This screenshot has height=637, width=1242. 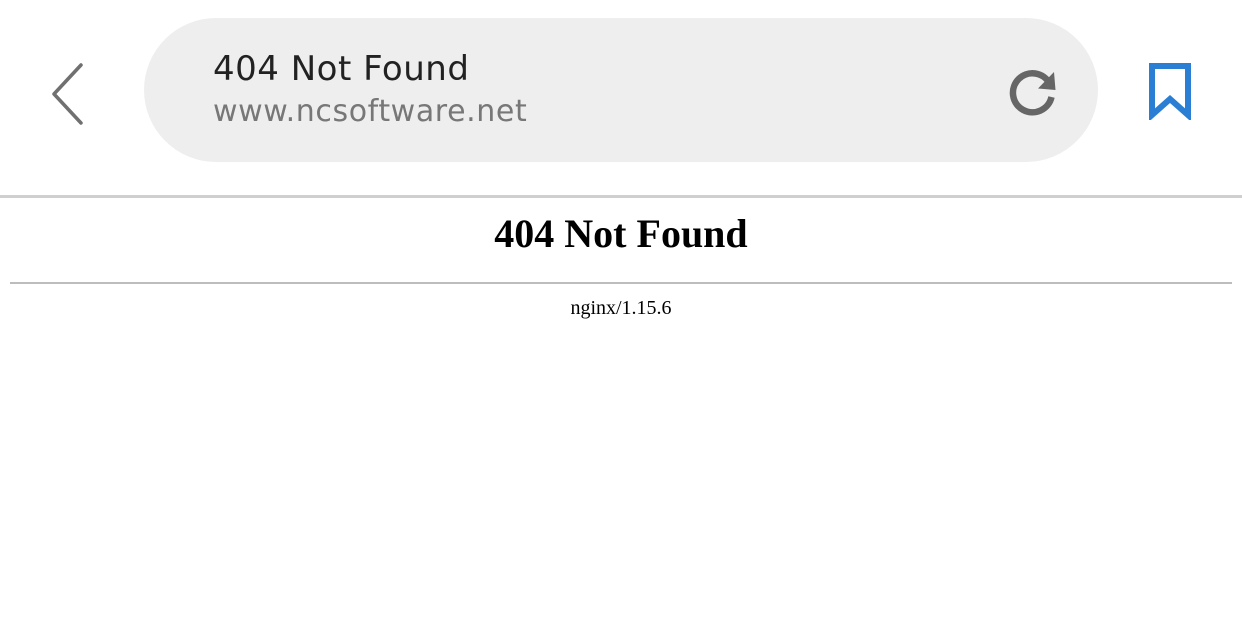 I want to click on url-text: www.ncsoftware.net, so click(x=370, y=111).